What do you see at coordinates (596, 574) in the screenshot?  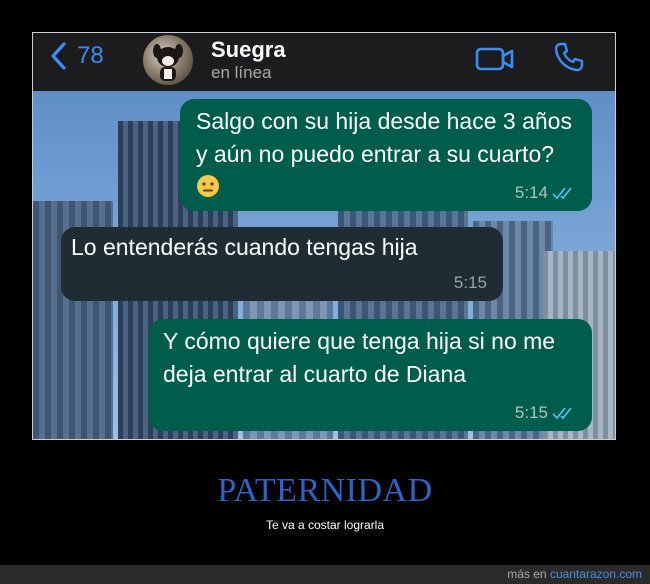 I see `footer-site-link: cuantarazon.com` at bounding box center [596, 574].